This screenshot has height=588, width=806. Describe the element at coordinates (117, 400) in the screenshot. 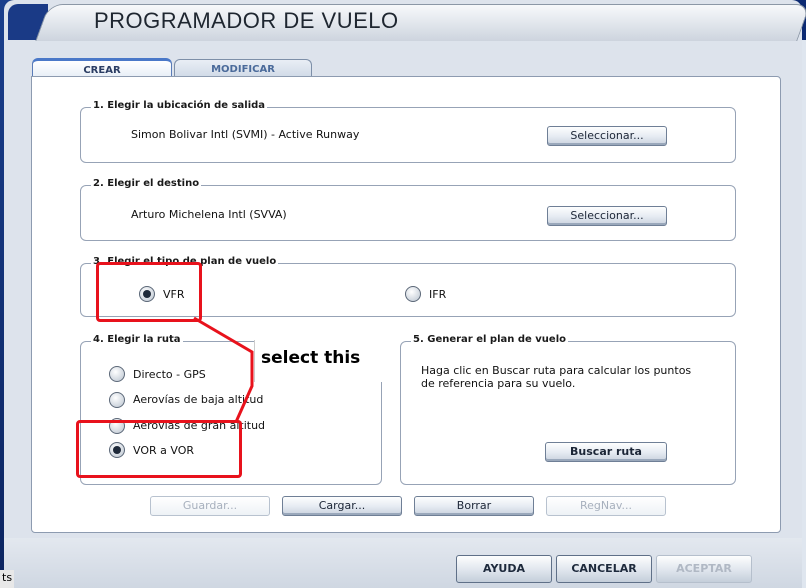

I see `route-low-airways-radio` at that location.